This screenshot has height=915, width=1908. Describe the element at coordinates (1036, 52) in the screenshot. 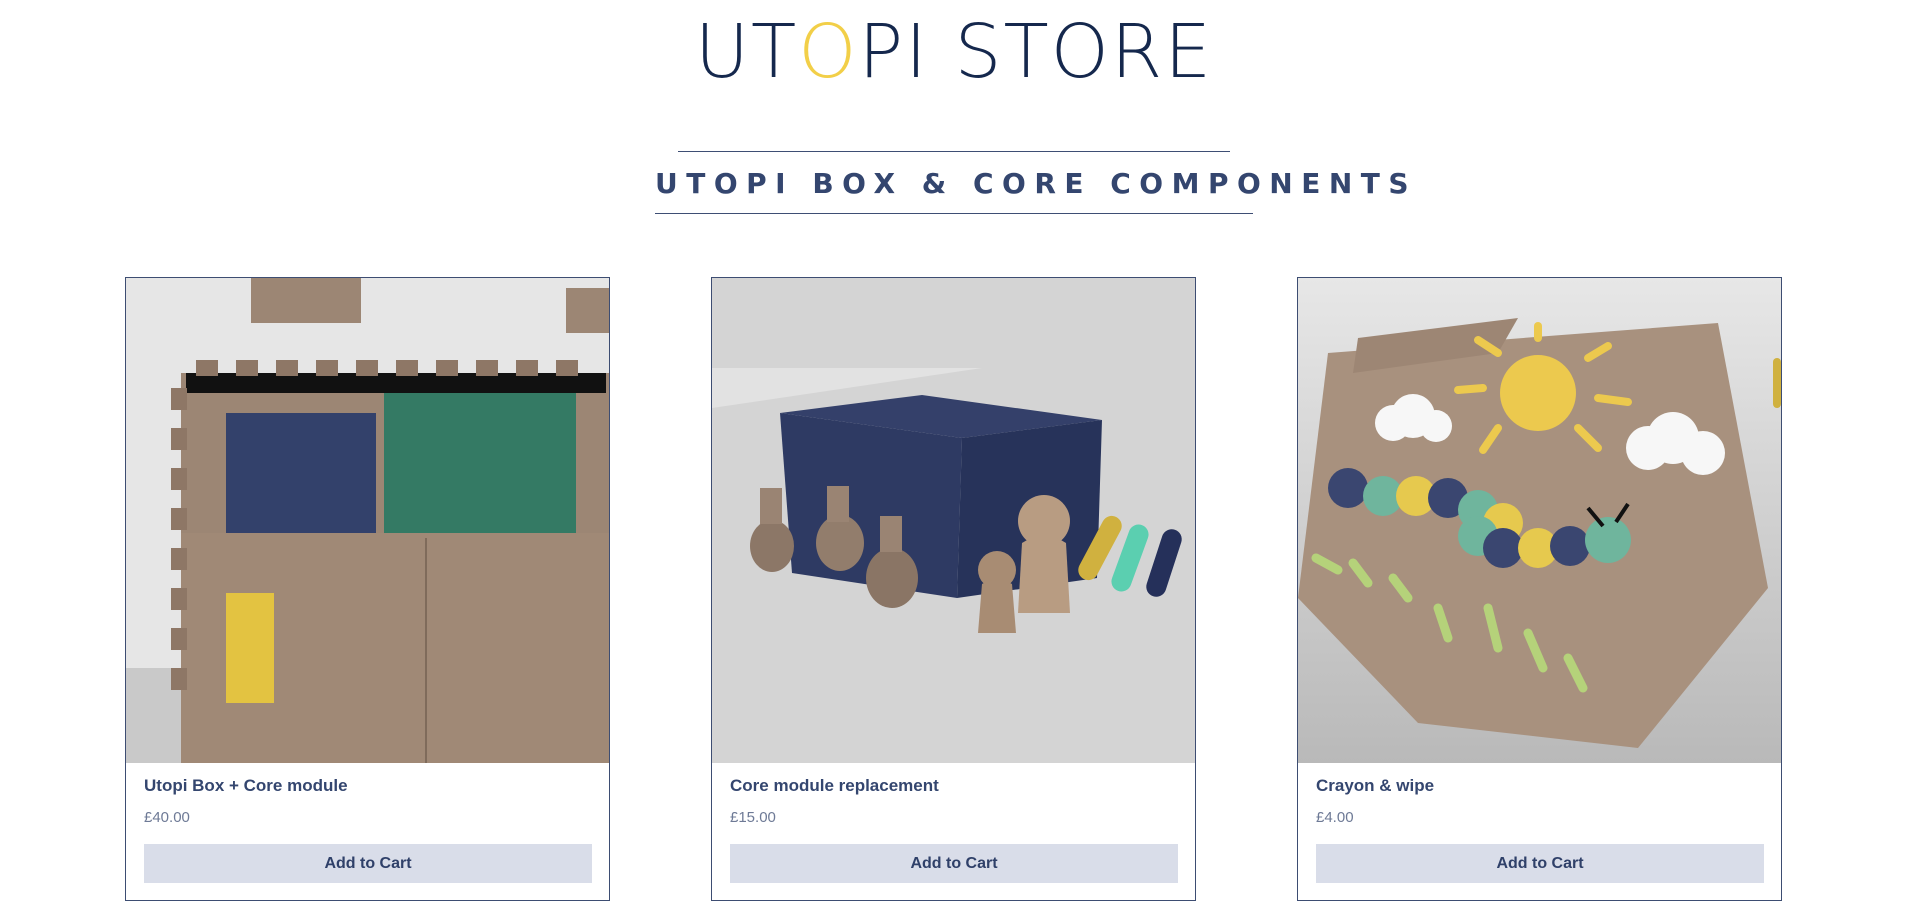

I see `logo-text-part2: PI STORE` at that location.